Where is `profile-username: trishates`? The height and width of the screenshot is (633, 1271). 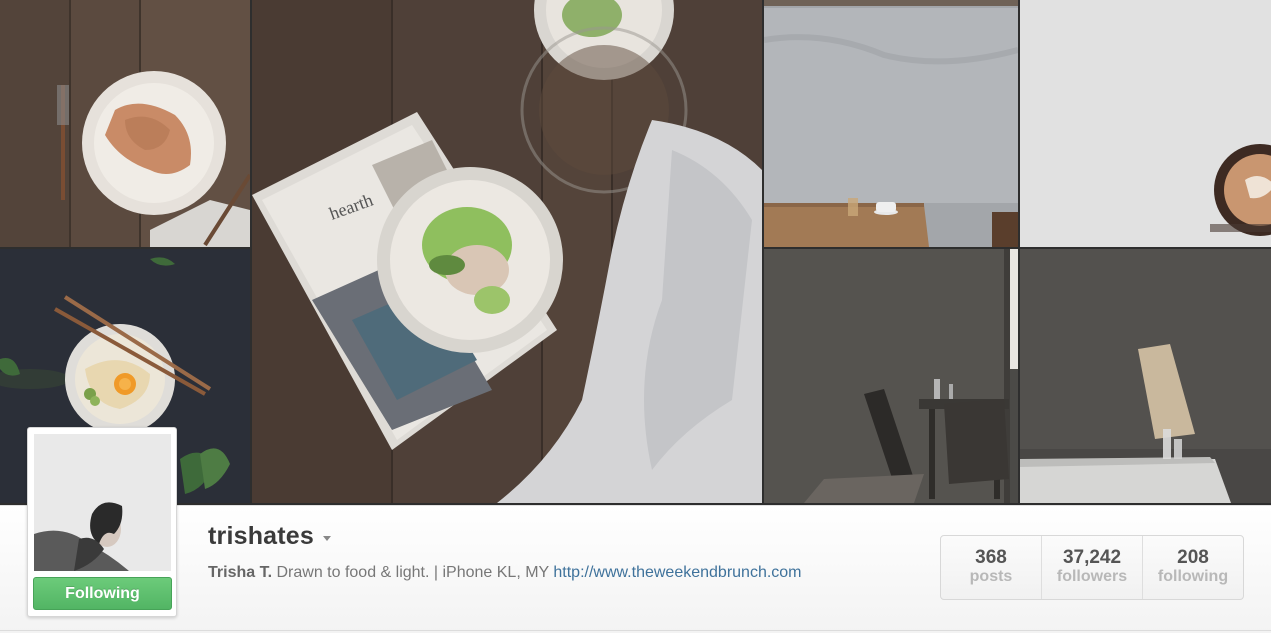
profile-username: trishates is located at coordinates (261, 536).